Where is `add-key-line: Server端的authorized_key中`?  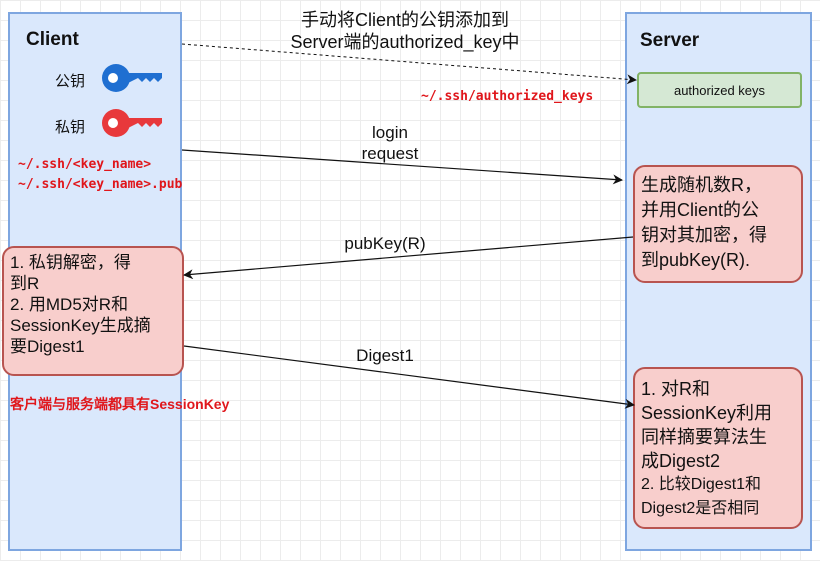
add-key-line: Server端的authorized_key中 is located at coordinates (405, 42).